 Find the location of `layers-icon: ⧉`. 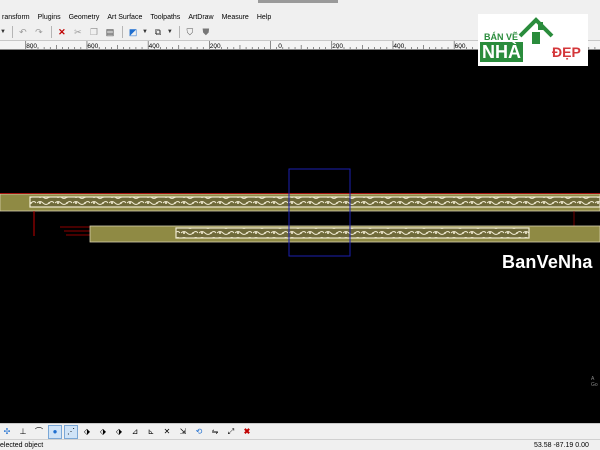

layers-icon: ⧉ is located at coordinates (158, 32).